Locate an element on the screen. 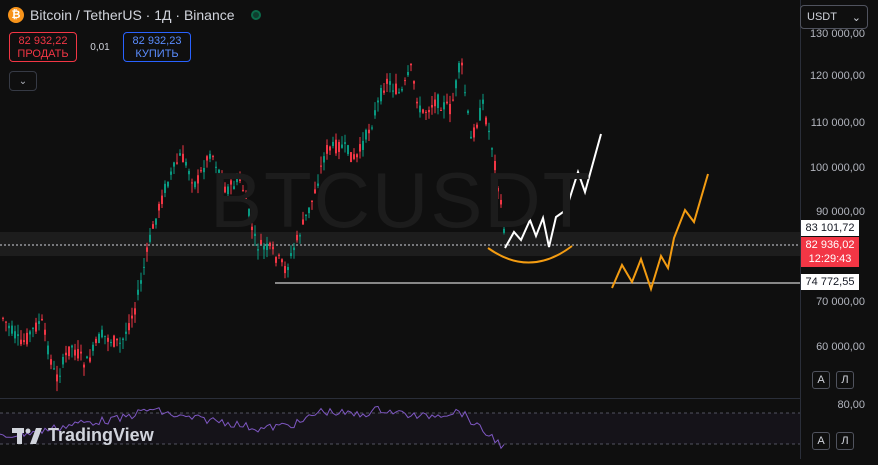  buy-price: 82 932,23 is located at coordinates (157, 41).